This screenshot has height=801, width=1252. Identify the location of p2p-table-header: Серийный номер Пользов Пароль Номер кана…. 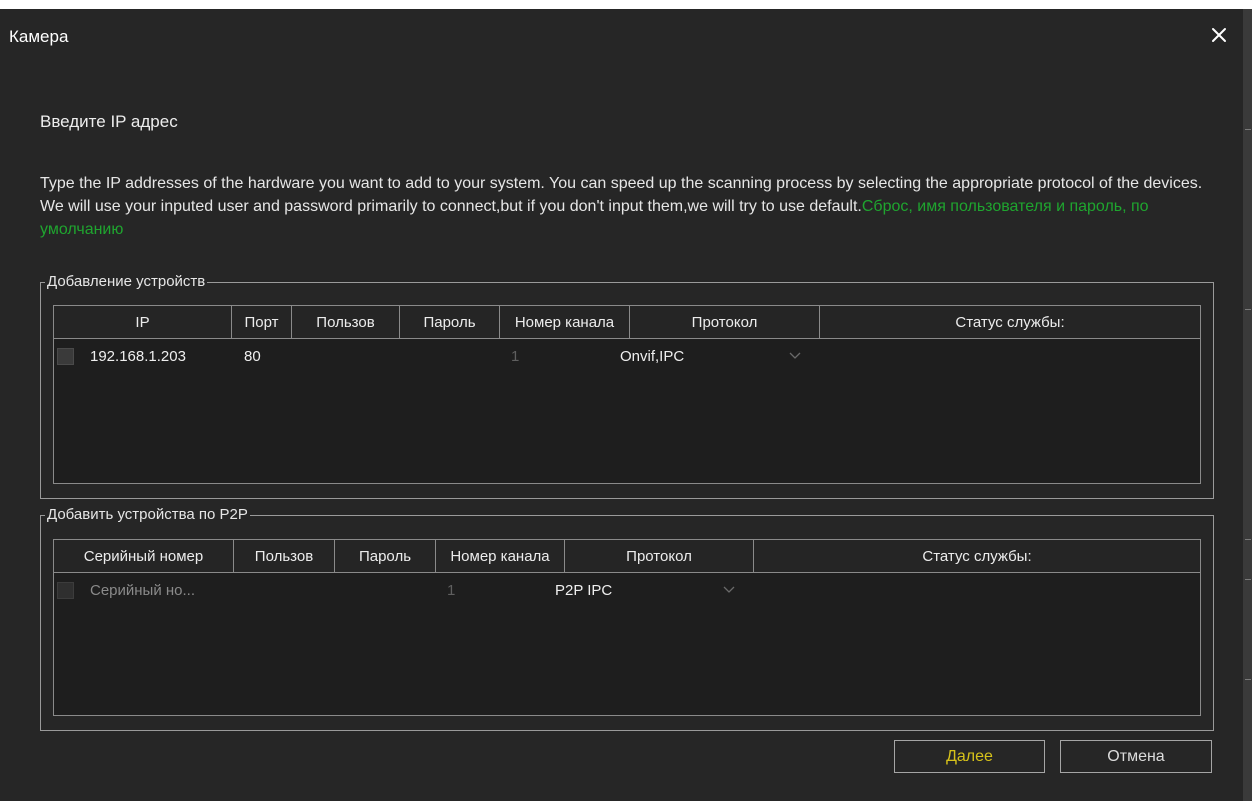
(627, 556).